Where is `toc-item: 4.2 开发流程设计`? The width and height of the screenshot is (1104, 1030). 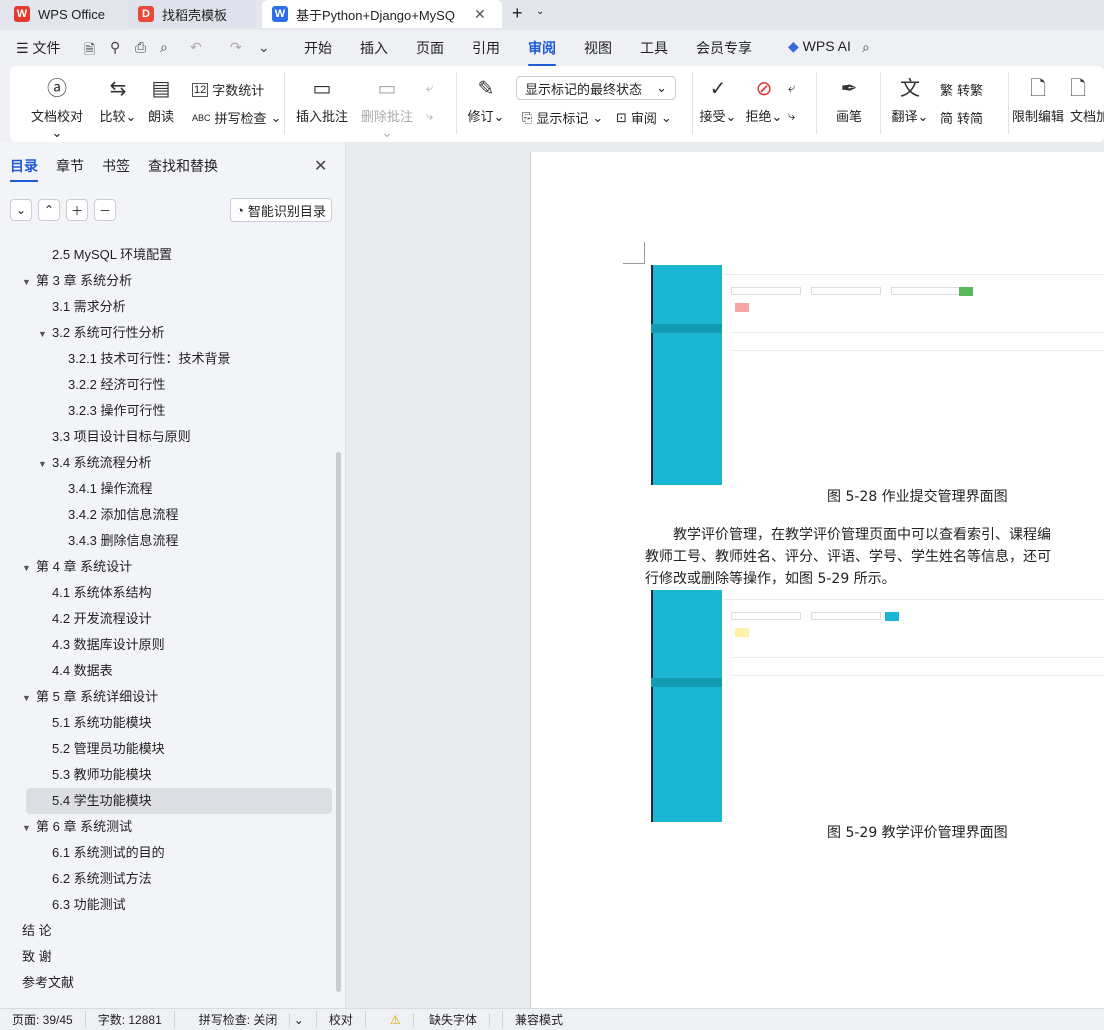 toc-item: 4.2 开发流程设计 is located at coordinates (102, 619).